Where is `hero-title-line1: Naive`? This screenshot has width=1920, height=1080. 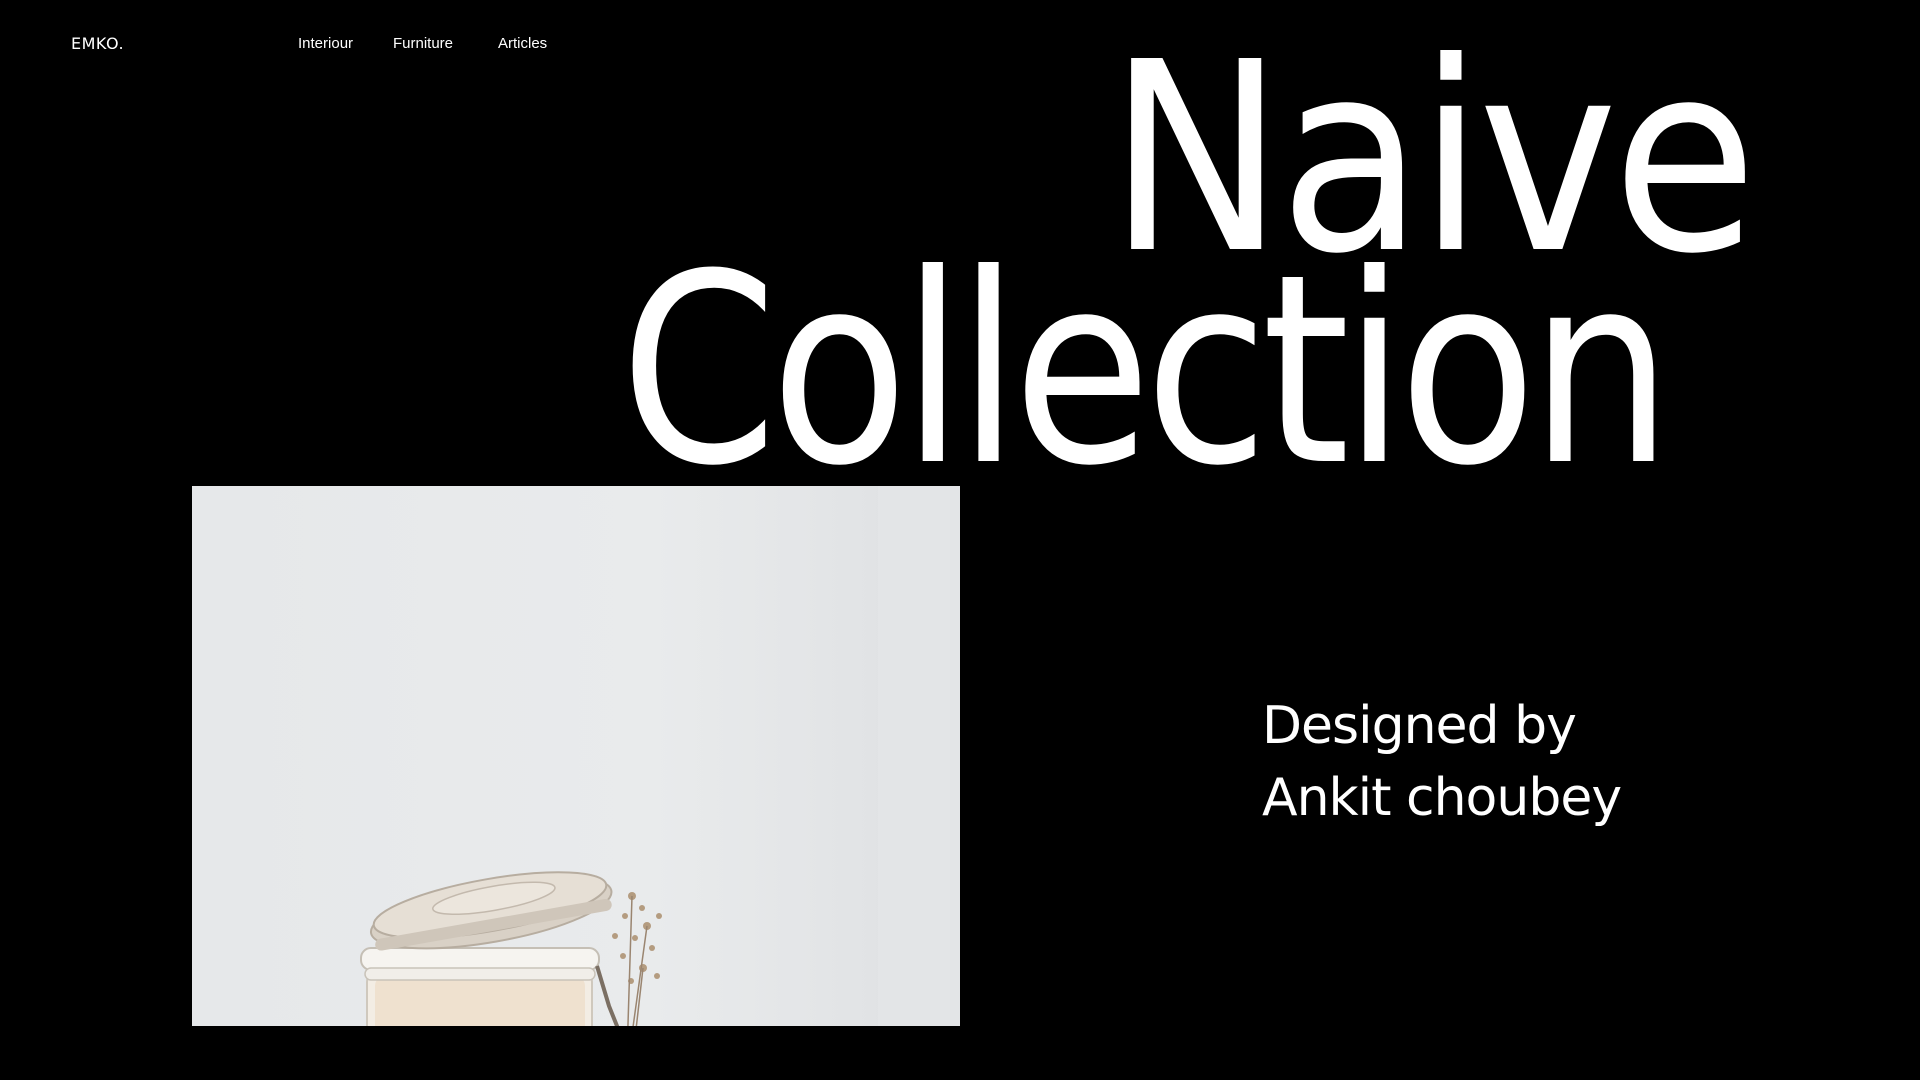
hero-title-line1: Naive is located at coordinates (1432, 158).